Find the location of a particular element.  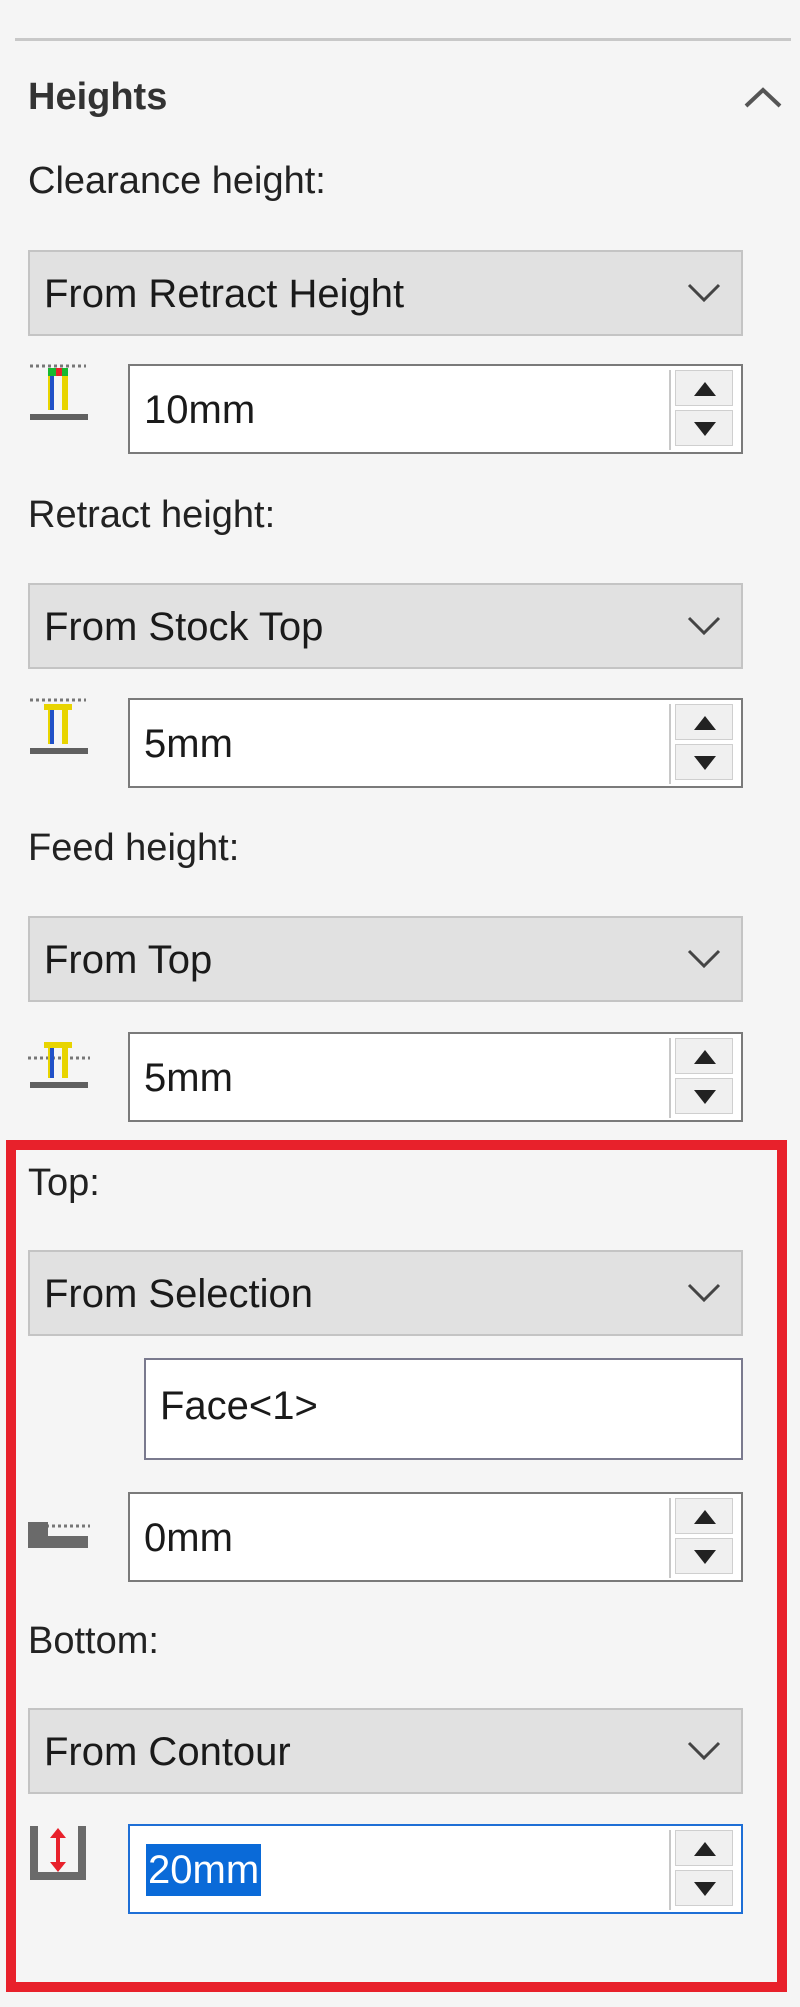

retract-height-label: Retract height: is located at coordinates (152, 515).